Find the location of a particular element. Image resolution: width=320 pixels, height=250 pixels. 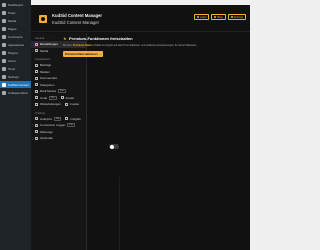

redirect-icon is located at coordinates (36, 104).